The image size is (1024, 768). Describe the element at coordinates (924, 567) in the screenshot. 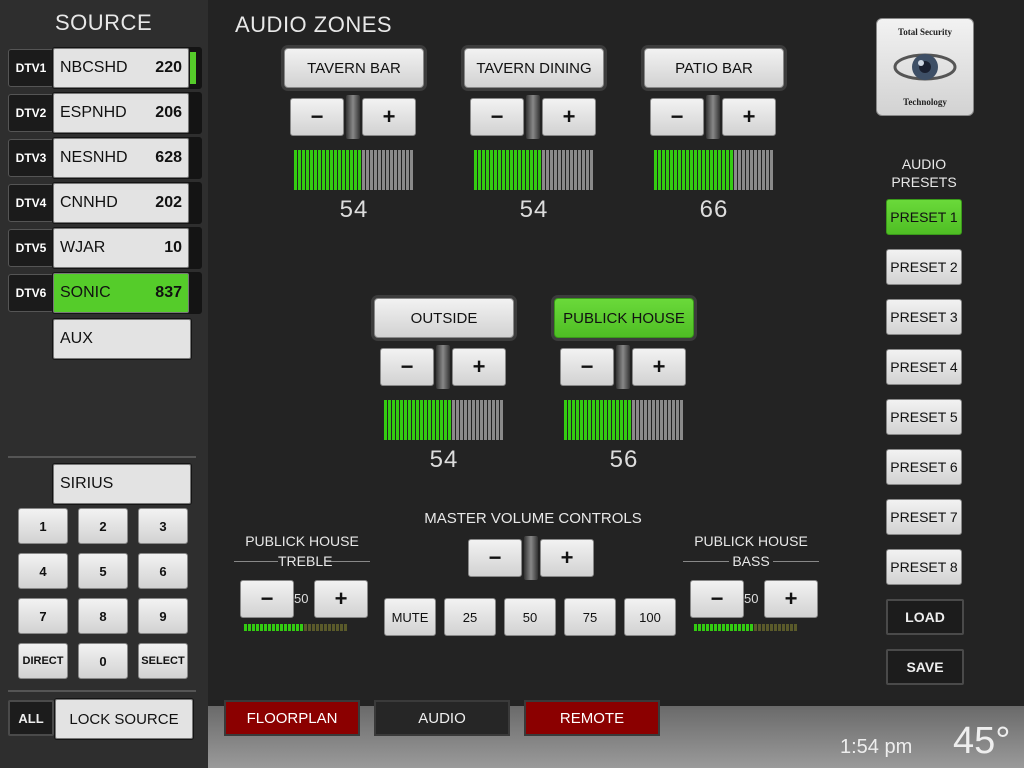

I see `preset-8-button: PRESET 8` at that location.